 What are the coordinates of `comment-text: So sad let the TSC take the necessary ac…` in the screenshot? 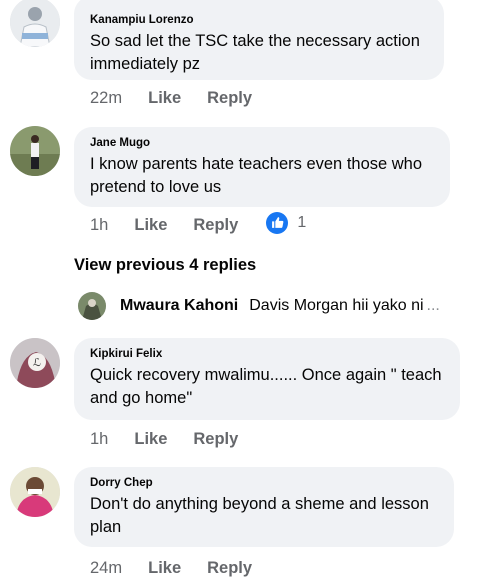 It's located at (255, 52).